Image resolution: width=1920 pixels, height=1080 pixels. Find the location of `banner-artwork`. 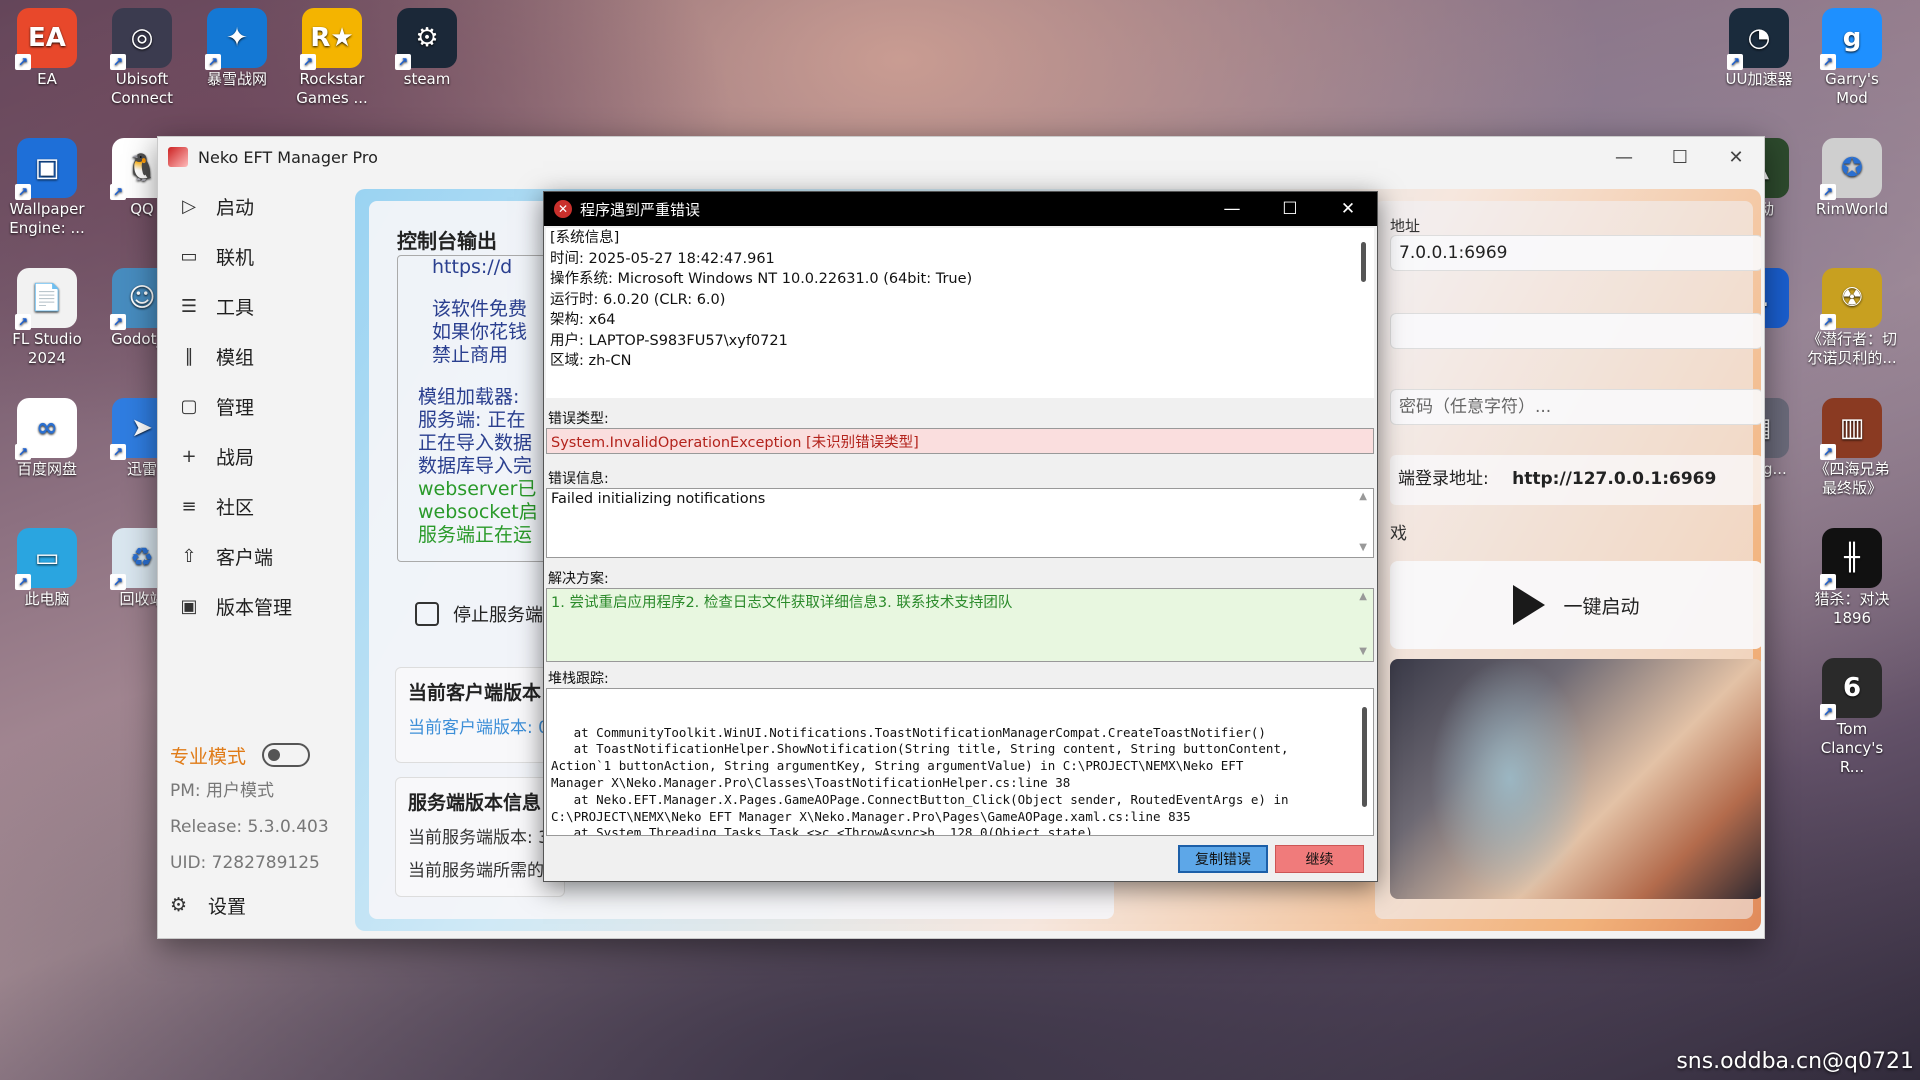

banner-artwork is located at coordinates (1575, 779).